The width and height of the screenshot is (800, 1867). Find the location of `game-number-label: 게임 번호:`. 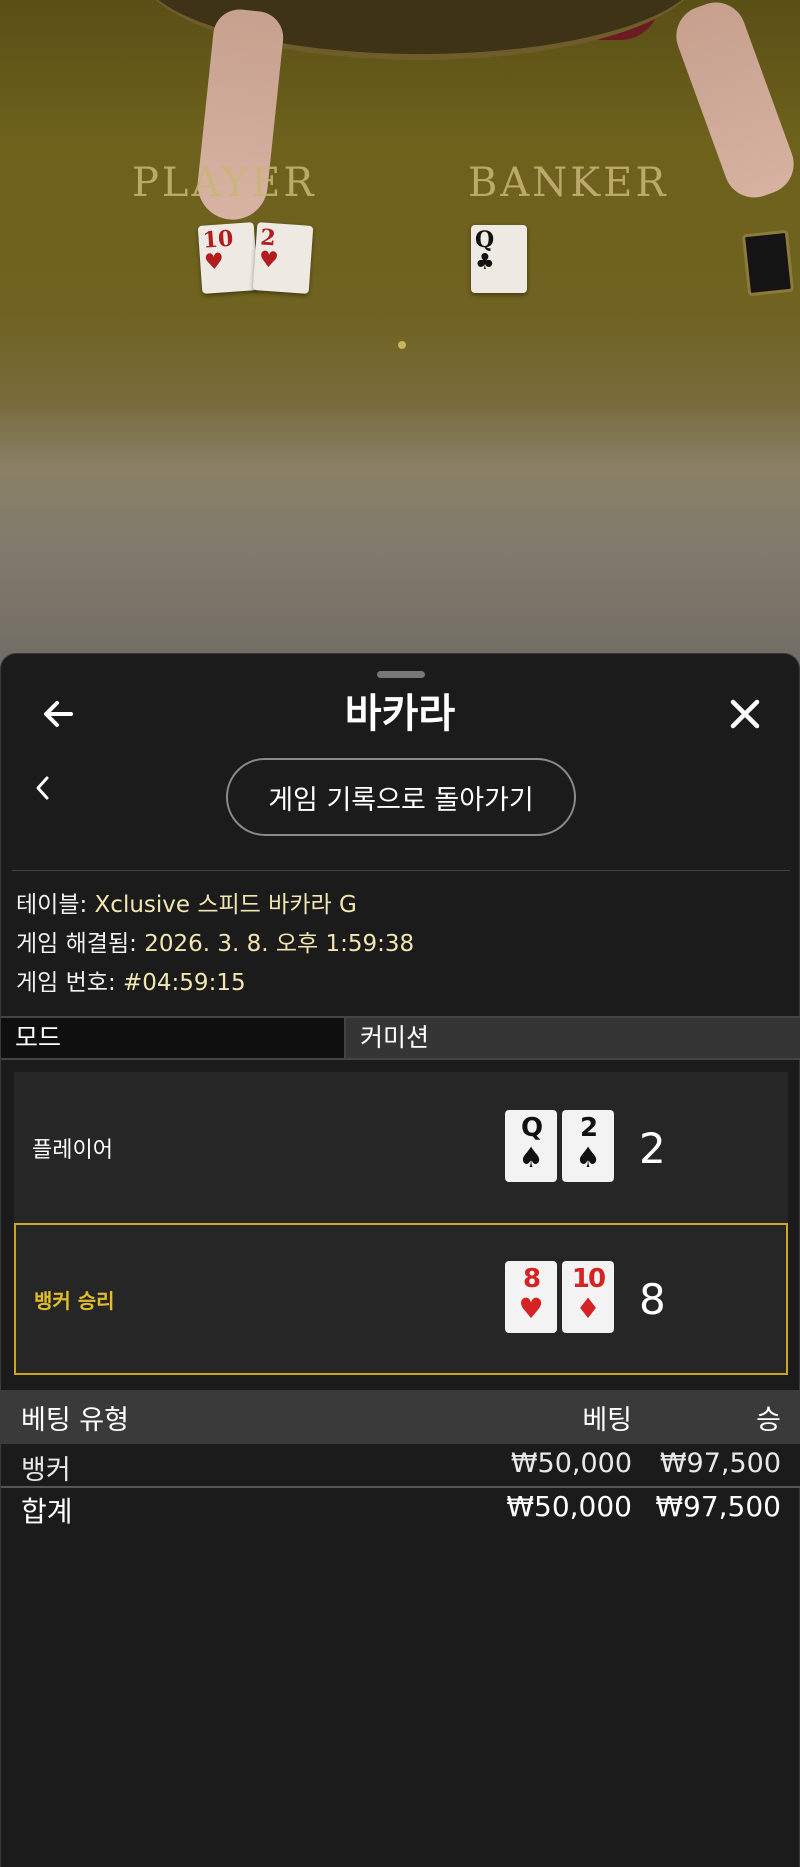

game-number-label: 게임 번호: is located at coordinates (66, 983).